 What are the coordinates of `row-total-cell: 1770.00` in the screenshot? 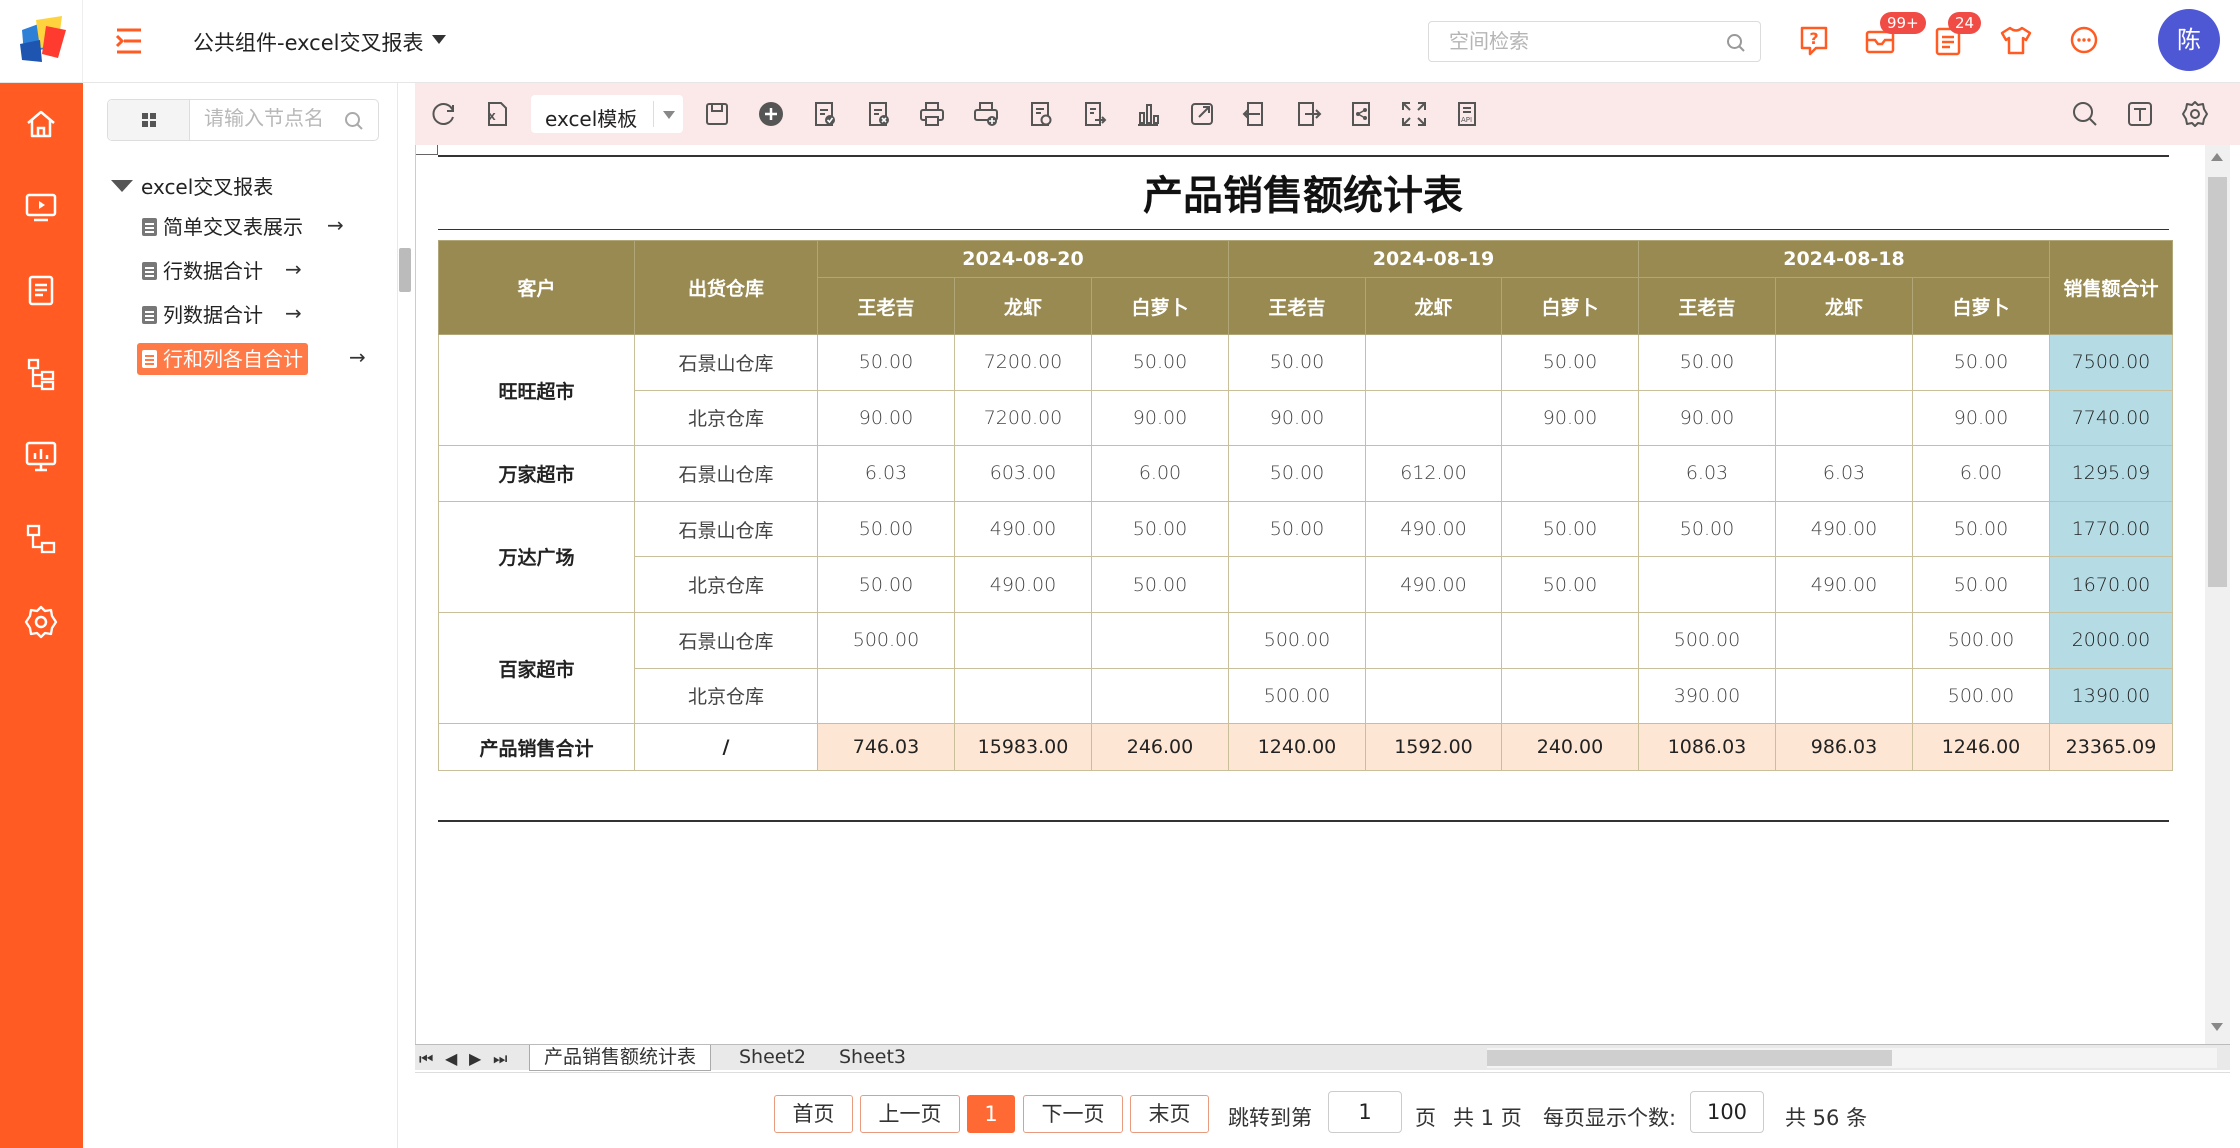 It's located at (2111, 529).